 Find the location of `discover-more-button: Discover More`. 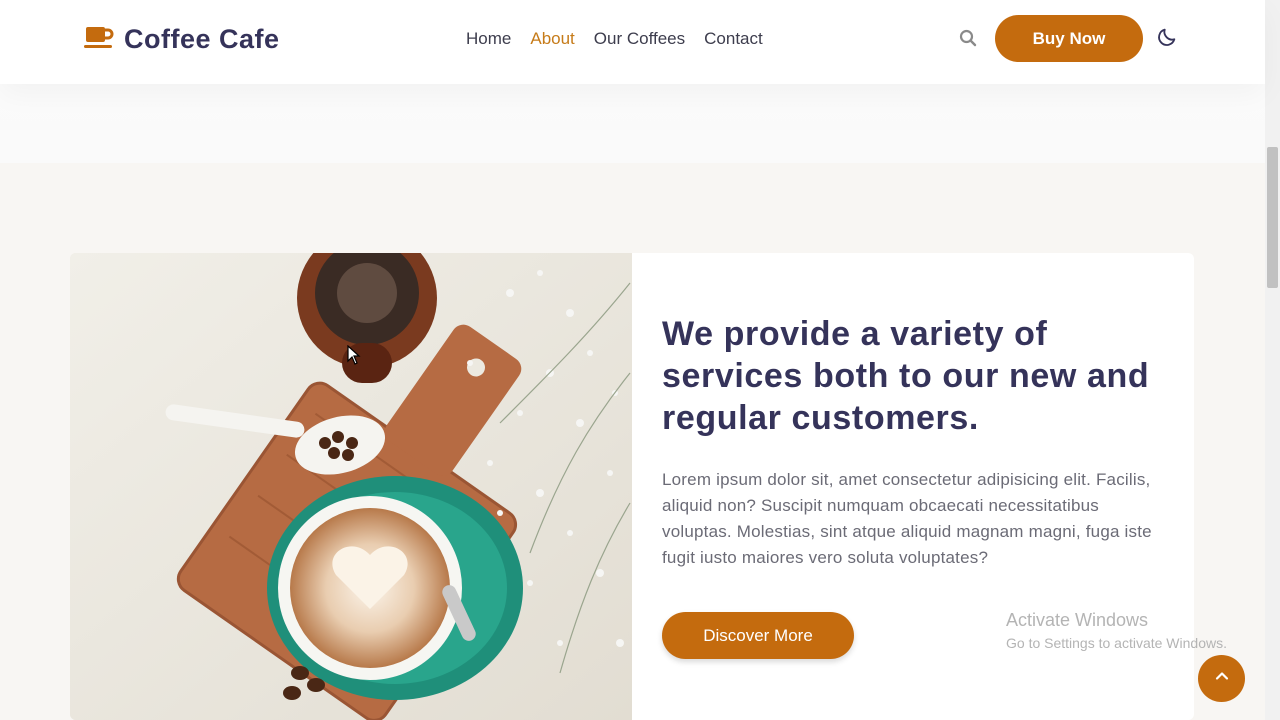

discover-more-button: Discover More is located at coordinates (758, 635).